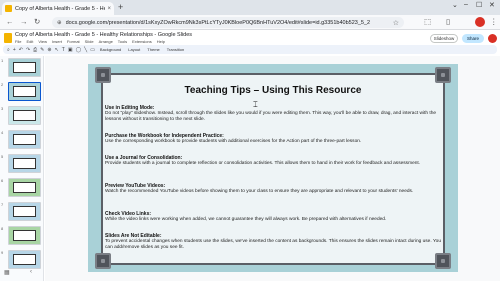  What do you see at coordinates (255, 104) in the screenshot?
I see `mouse-cursor-icon: ⌶` at bounding box center [255, 104].